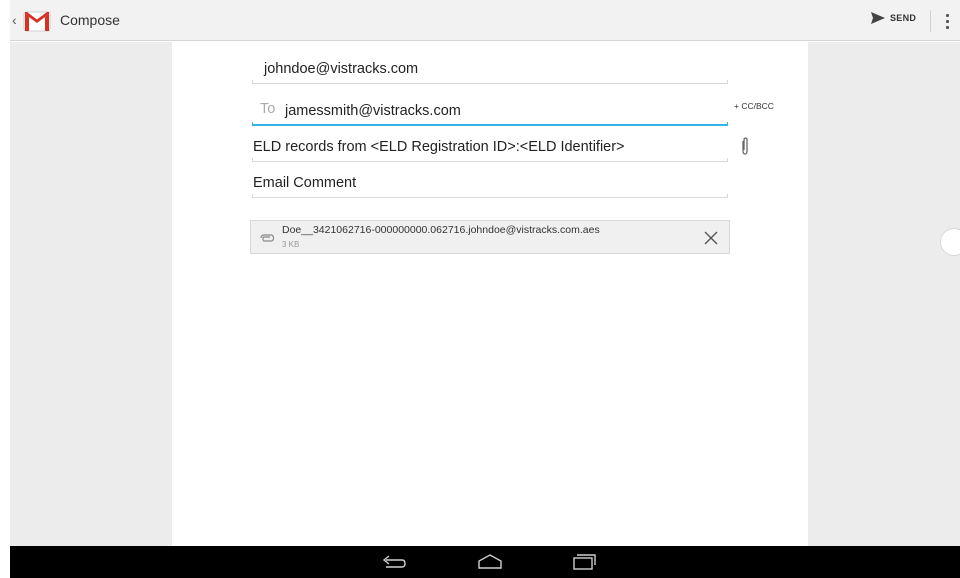  I want to click on chevron-left-icon: ‹, so click(14, 20).